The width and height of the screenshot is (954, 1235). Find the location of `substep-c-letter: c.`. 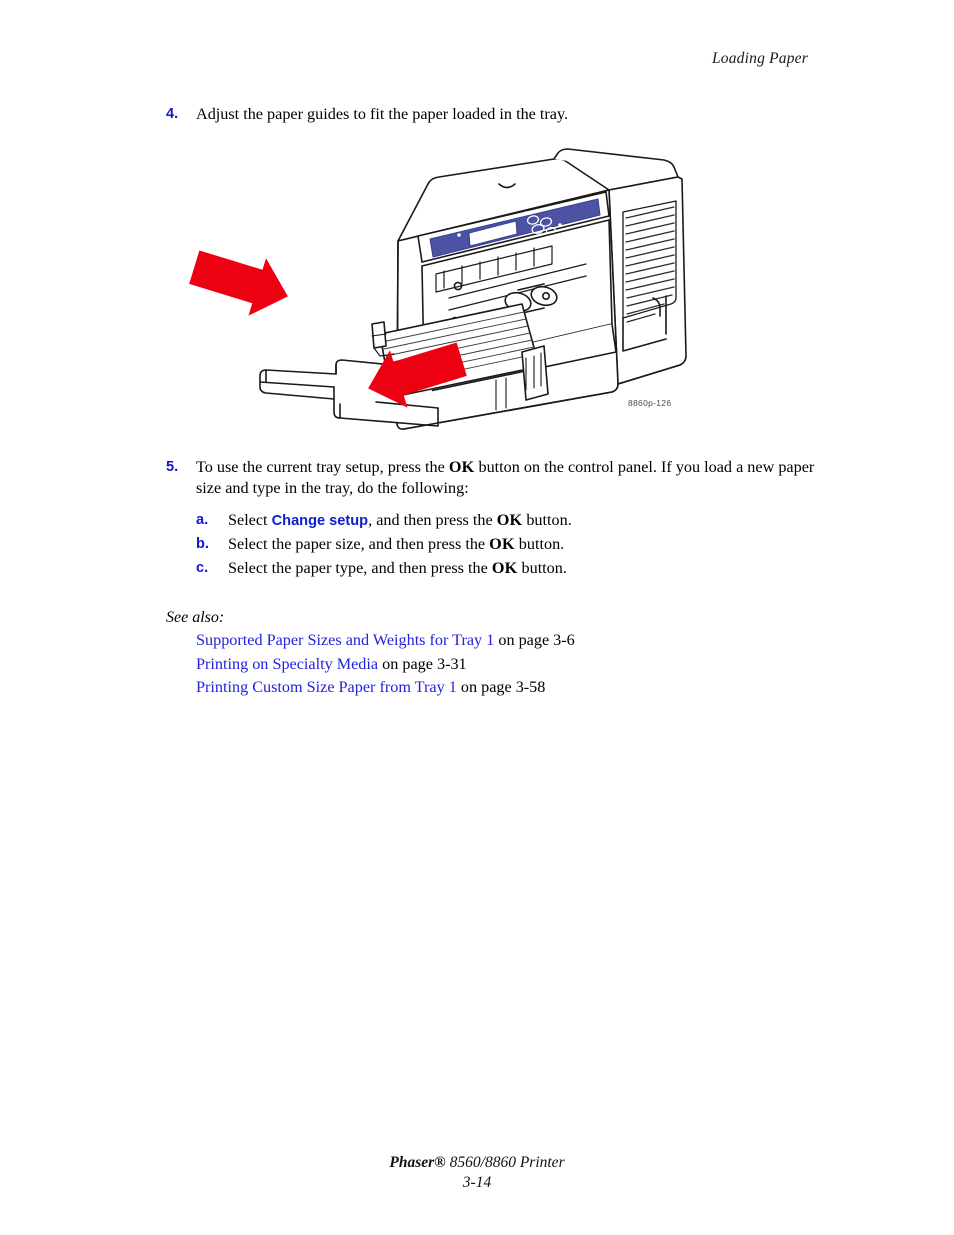

substep-c-letter: c. is located at coordinates (202, 567).